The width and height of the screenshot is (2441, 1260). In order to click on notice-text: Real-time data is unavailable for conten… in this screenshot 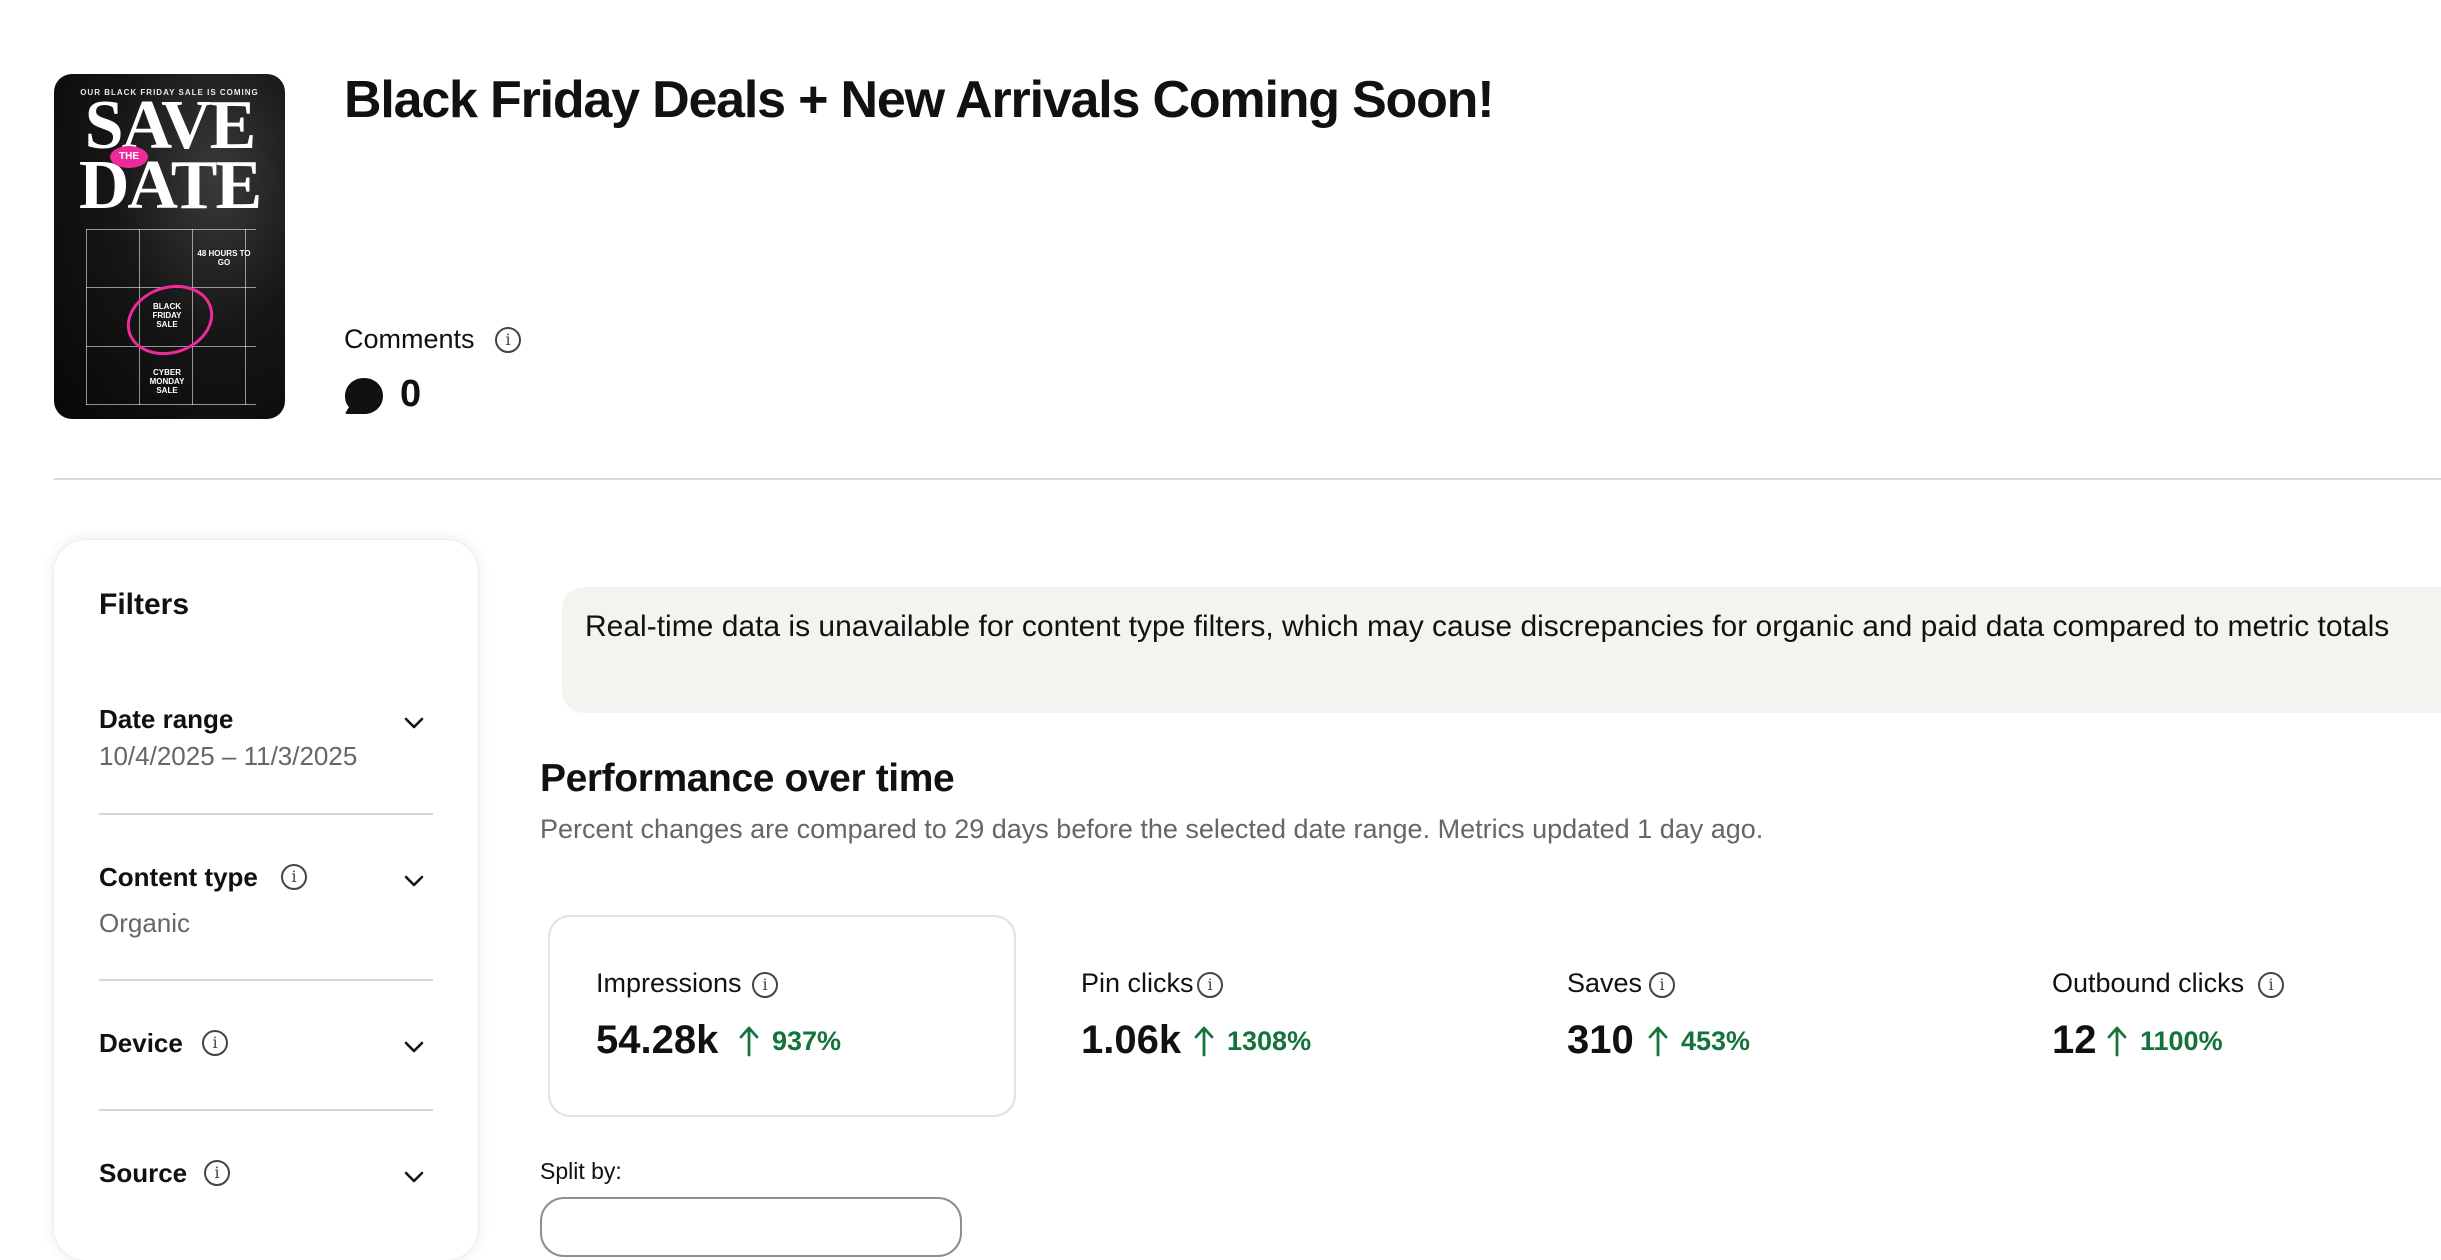, I will do `click(1487, 626)`.